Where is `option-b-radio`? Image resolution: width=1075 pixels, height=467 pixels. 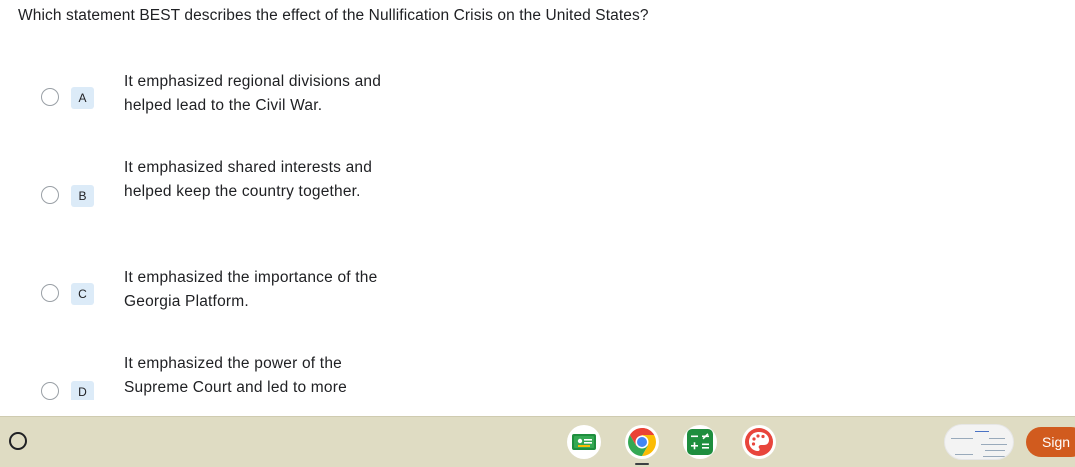
option-b-radio is located at coordinates (50, 195).